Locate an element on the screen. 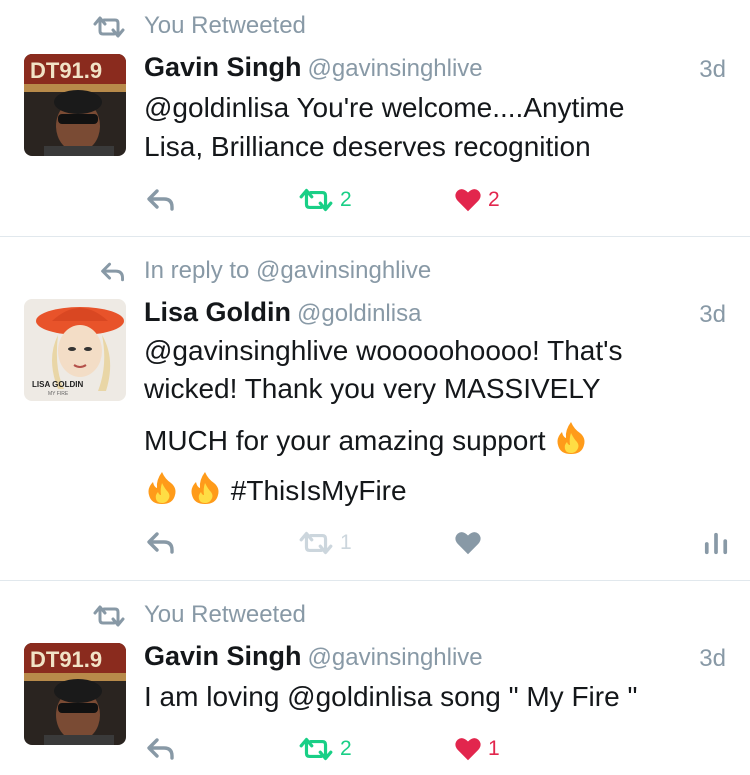 The image size is (750, 775). author-handle: @goldinlisa is located at coordinates (359, 313).